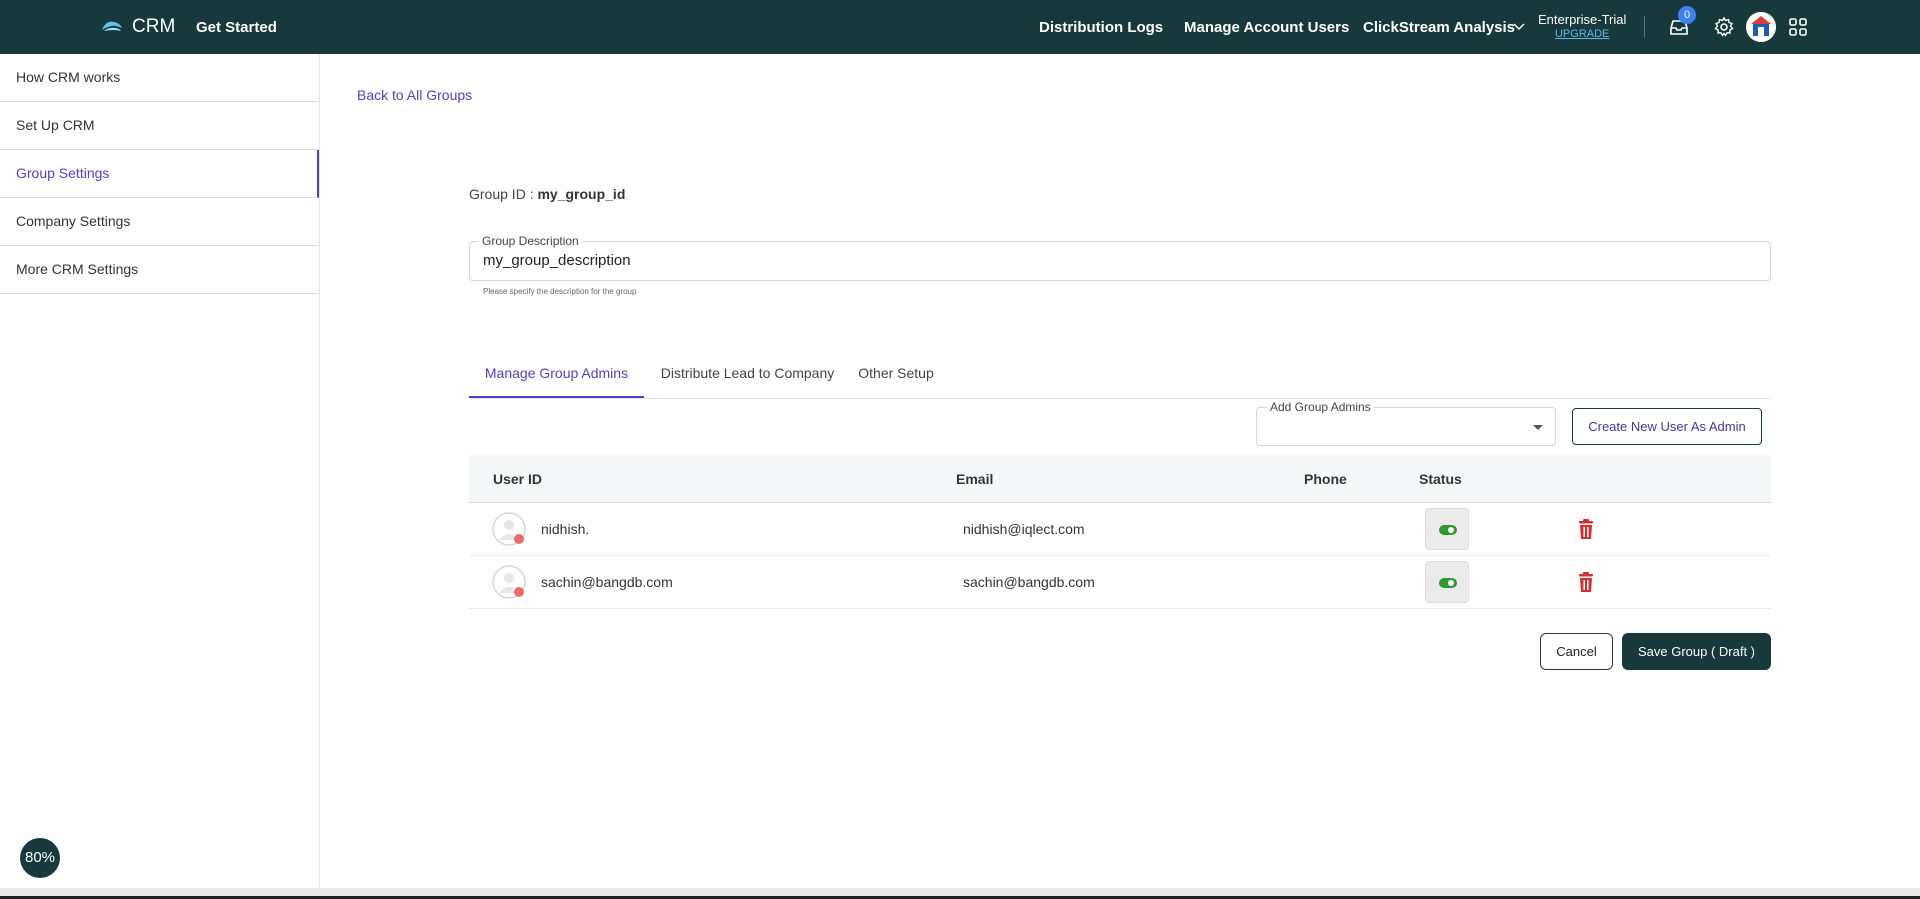  What do you see at coordinates (1538, 427) in the screenshot?
I see `caret-down-icon` at bounding box center [1538, 427].